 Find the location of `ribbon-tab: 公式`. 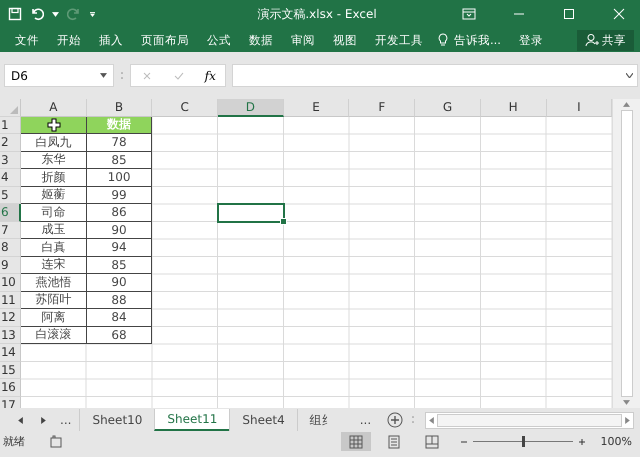

ribbon-tab: 公式 is located at coordinates (219, 40).